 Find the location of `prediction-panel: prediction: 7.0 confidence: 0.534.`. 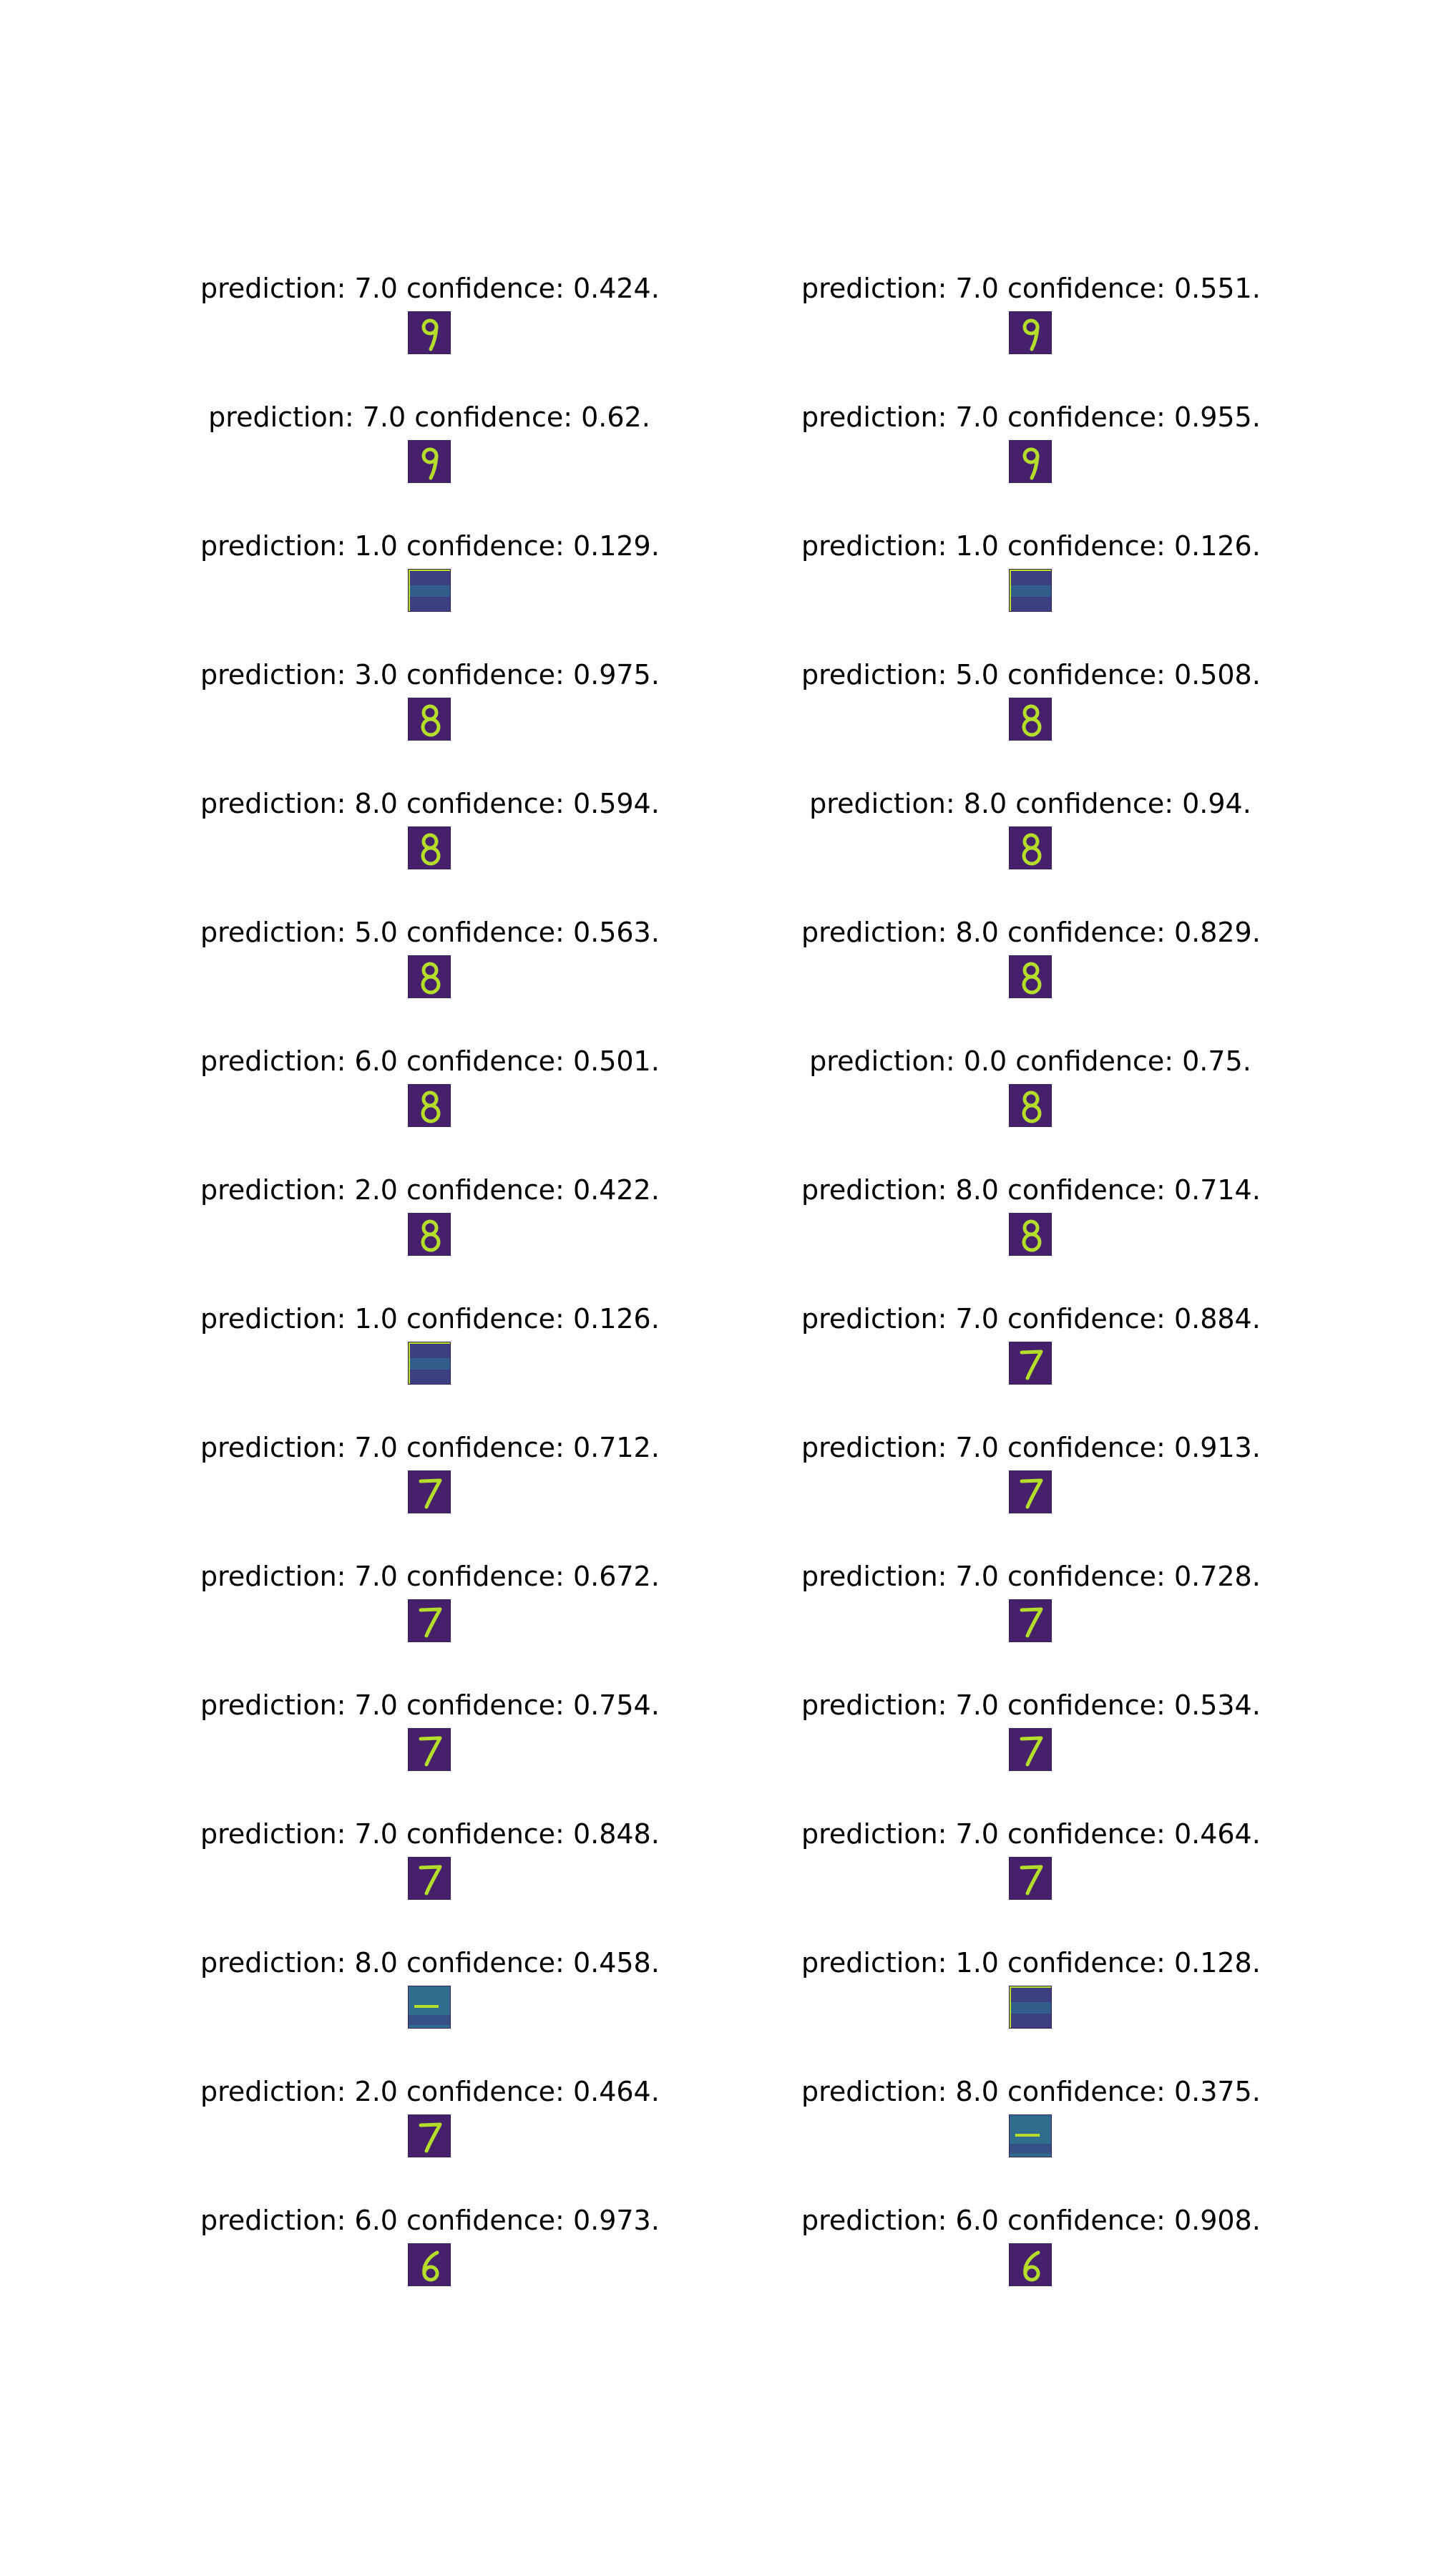

prediction-panel: prediction: 7.0 confidence: 0.534. is located at coordinates (1031, 1735).